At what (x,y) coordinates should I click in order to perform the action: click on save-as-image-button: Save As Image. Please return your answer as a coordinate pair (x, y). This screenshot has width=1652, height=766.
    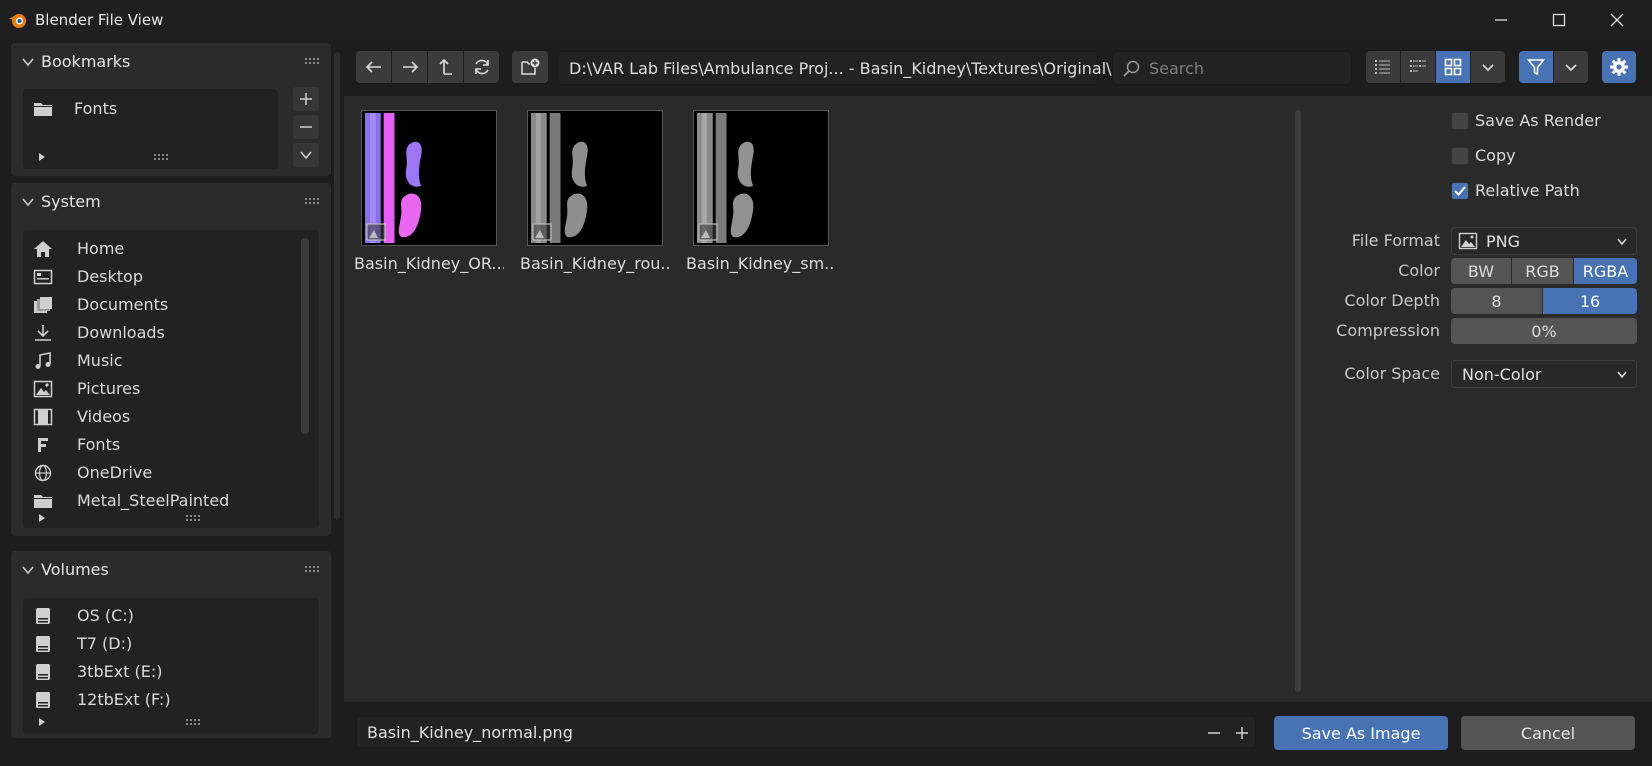
    Looking at the image, I should click on (1361, 733).